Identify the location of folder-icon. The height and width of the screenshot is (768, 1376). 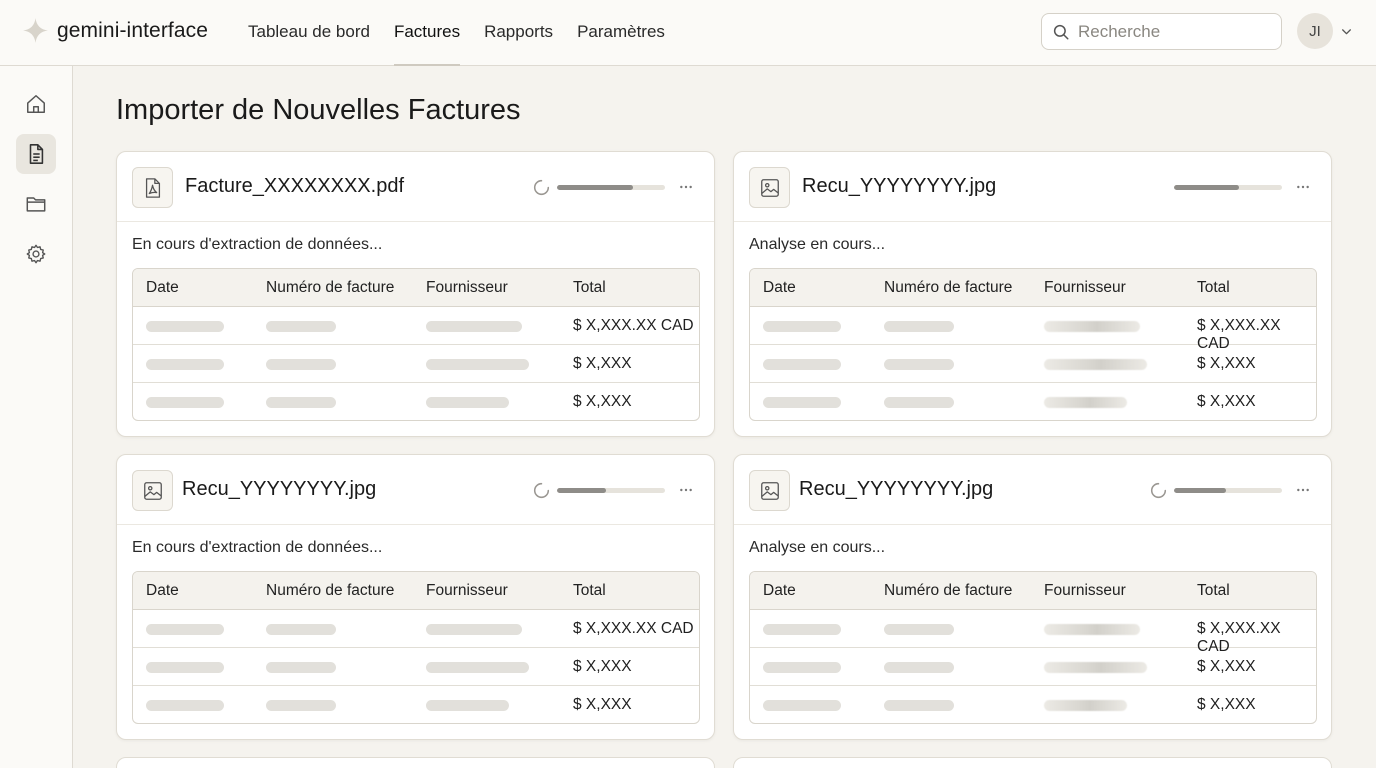
(36, 204).